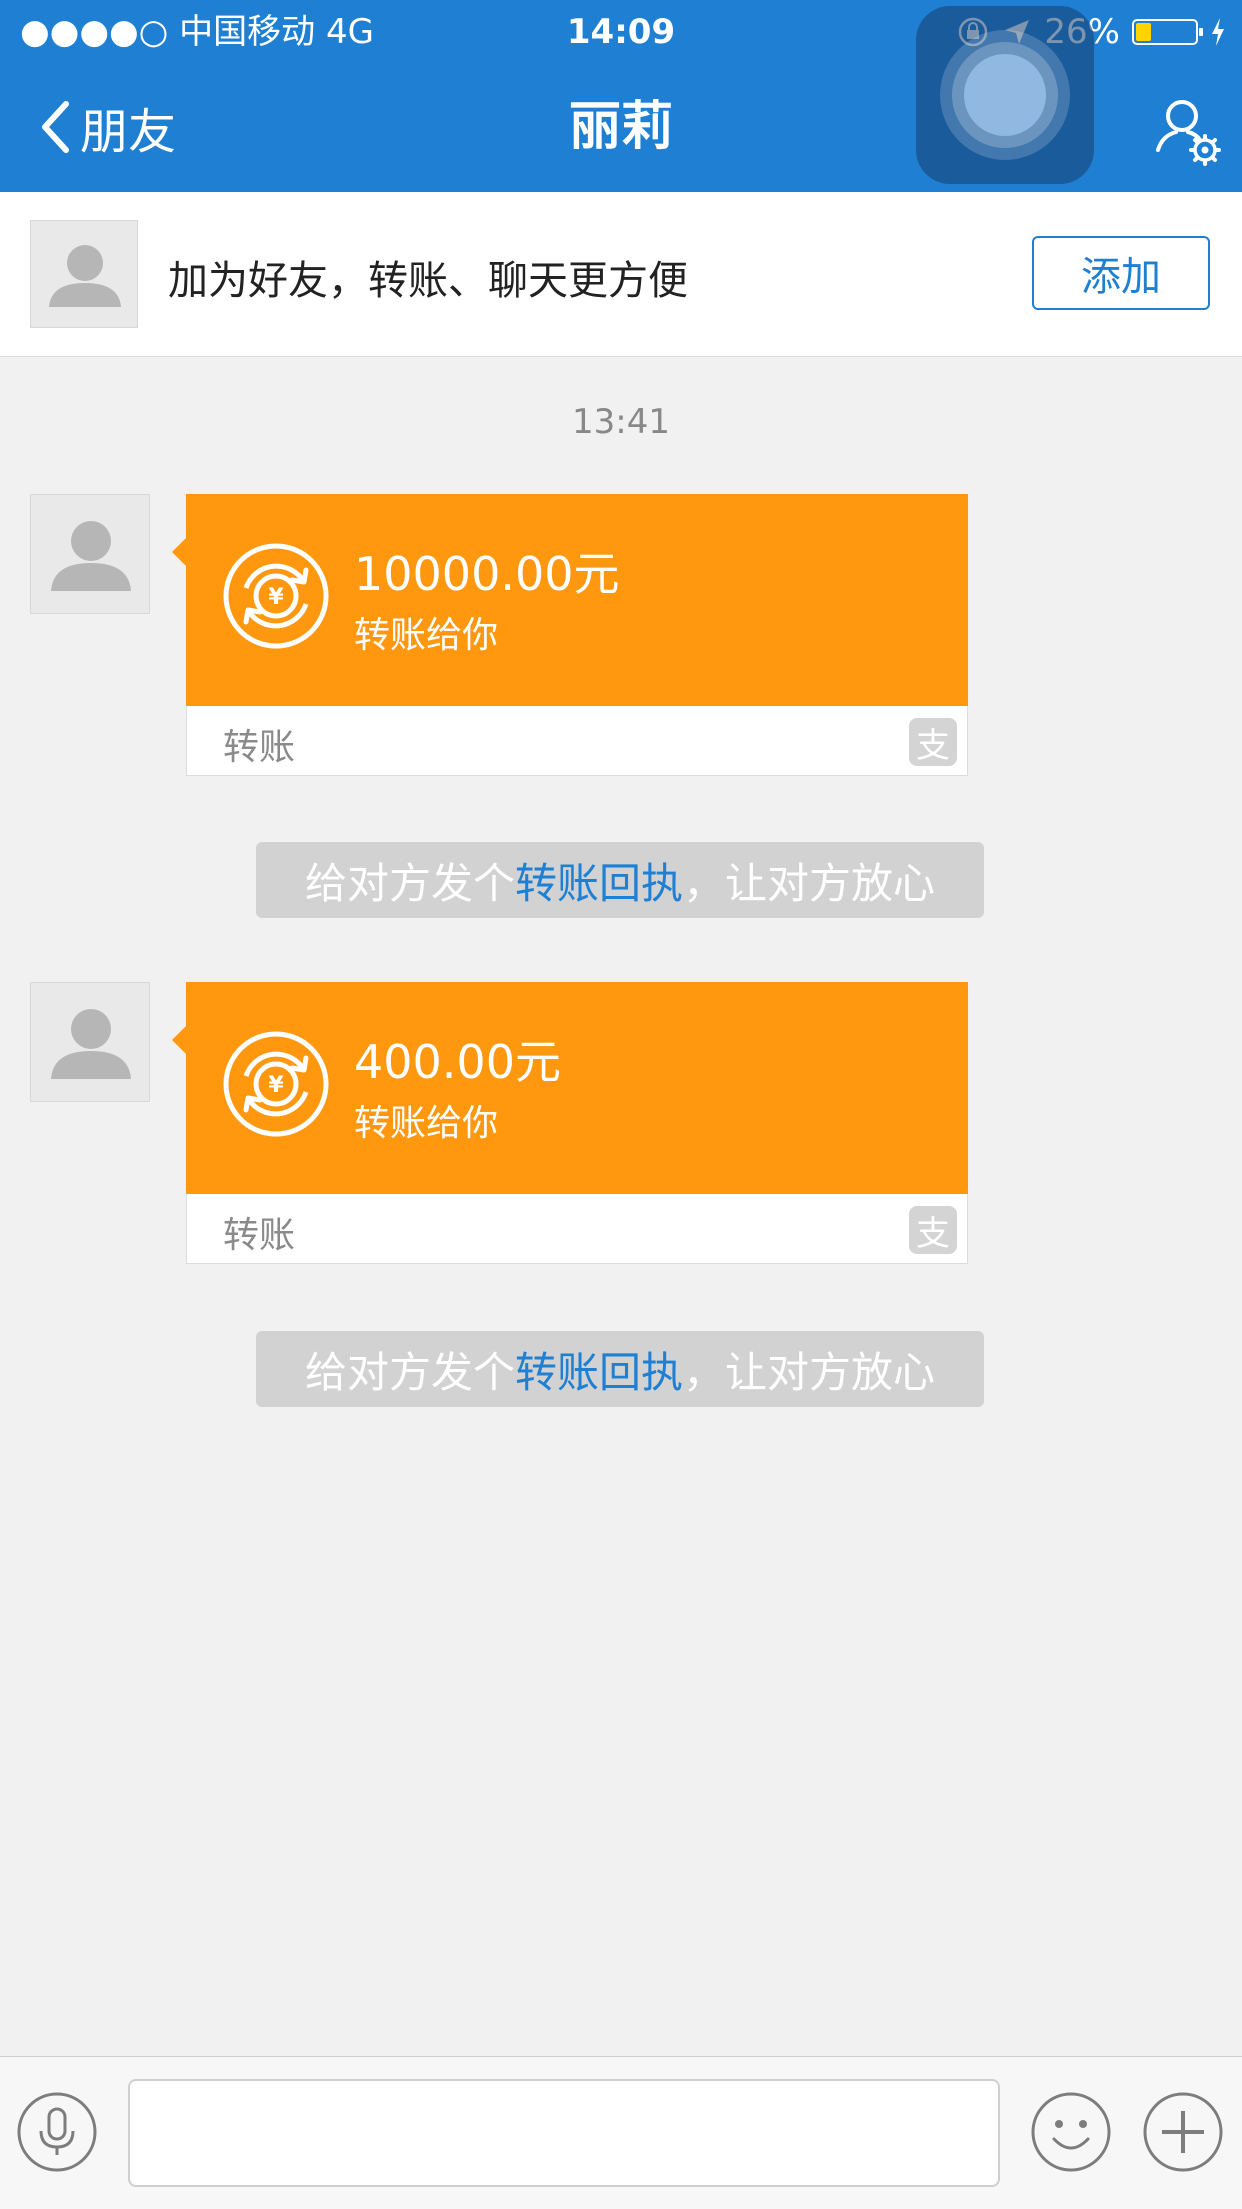  What do you see at coordinates (1188, 133) in the screenshot?
I see `contact-settings-icon` at bounding box center [1188, 133].